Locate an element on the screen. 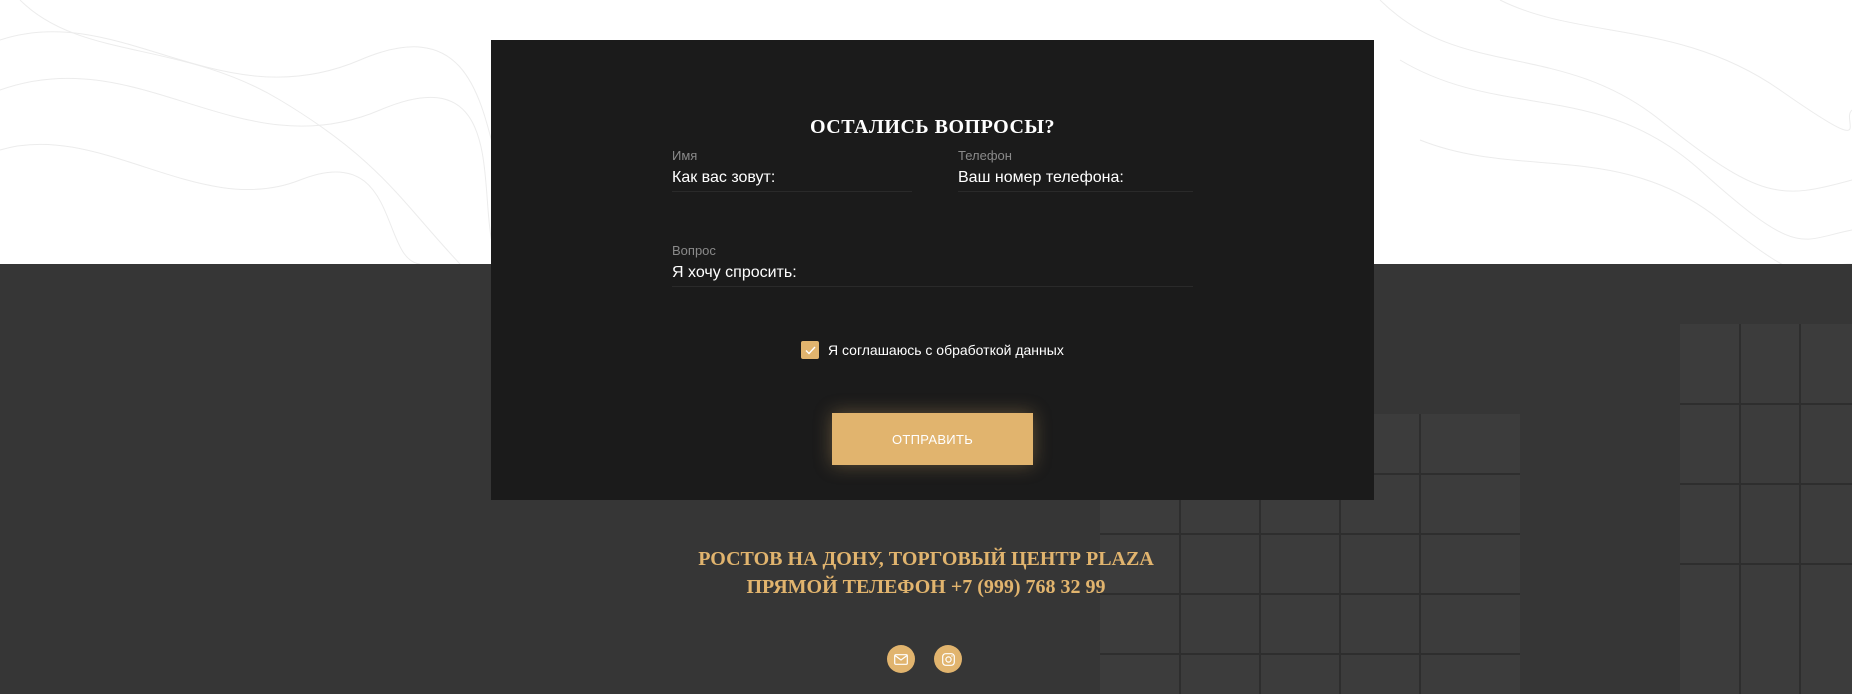 Image resolution: width=1852 pixels, height=694 pixels. phone-field: Телефон is located at coordinates (1075, 170).